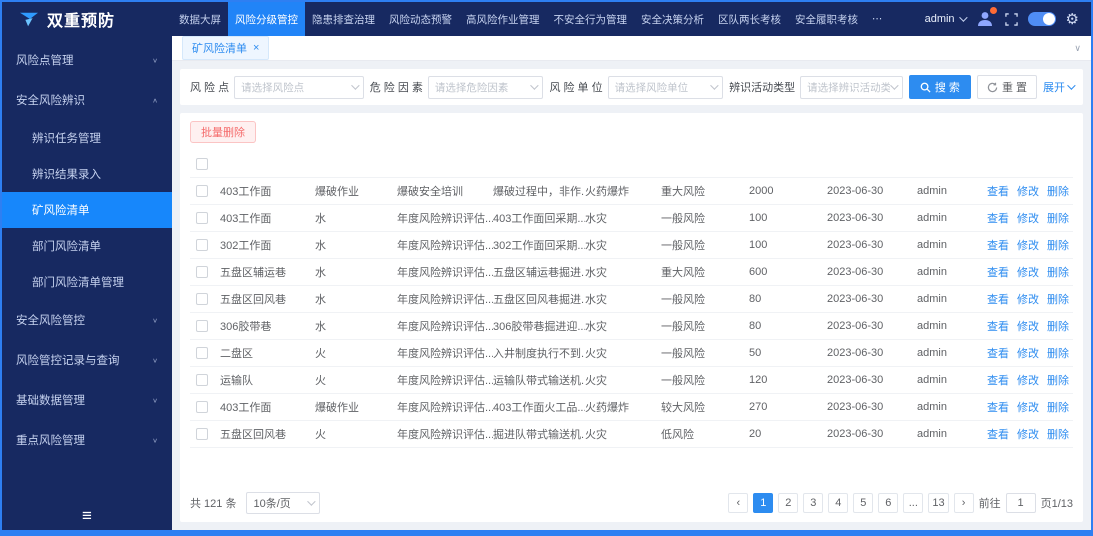  I want to click on filter-select: 请选择风险点, so click(299, 87).